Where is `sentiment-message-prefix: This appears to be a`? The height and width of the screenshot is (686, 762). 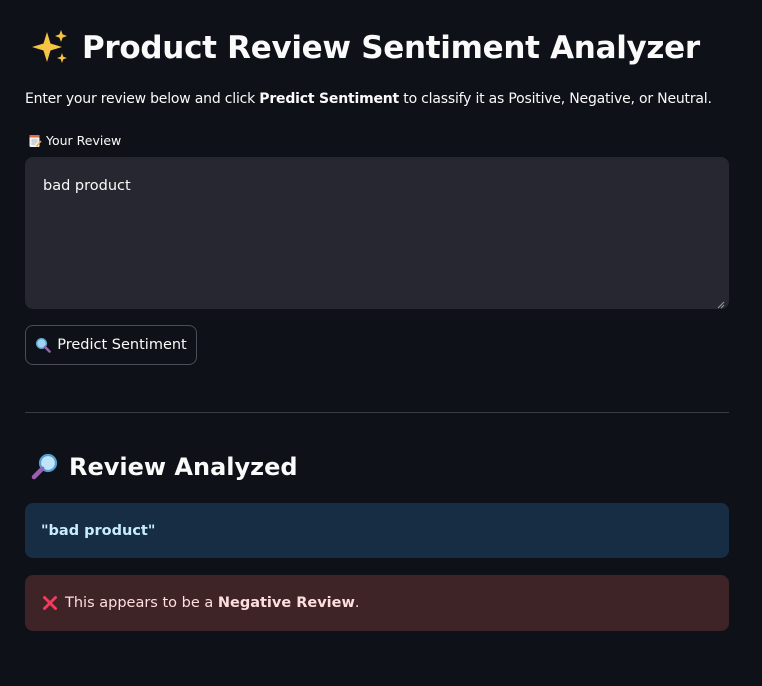 sentiment-message-prefix: This appears to be a is located at coordinates (141, 603).